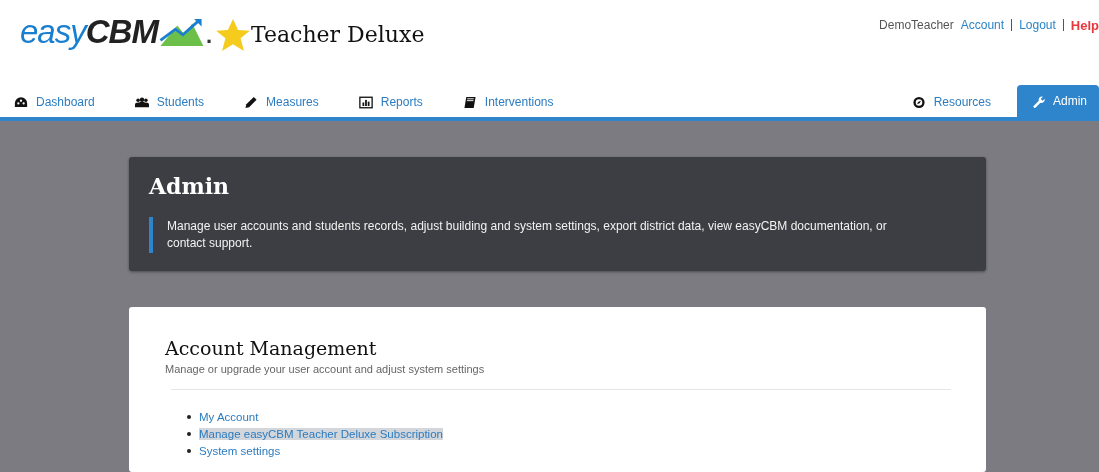 This screenshot has height=472, width=1099. What do you see at coordinates (950, 102) in the screenshot?
I see `nav-tab: Resources` at bounding box center [950, 102].